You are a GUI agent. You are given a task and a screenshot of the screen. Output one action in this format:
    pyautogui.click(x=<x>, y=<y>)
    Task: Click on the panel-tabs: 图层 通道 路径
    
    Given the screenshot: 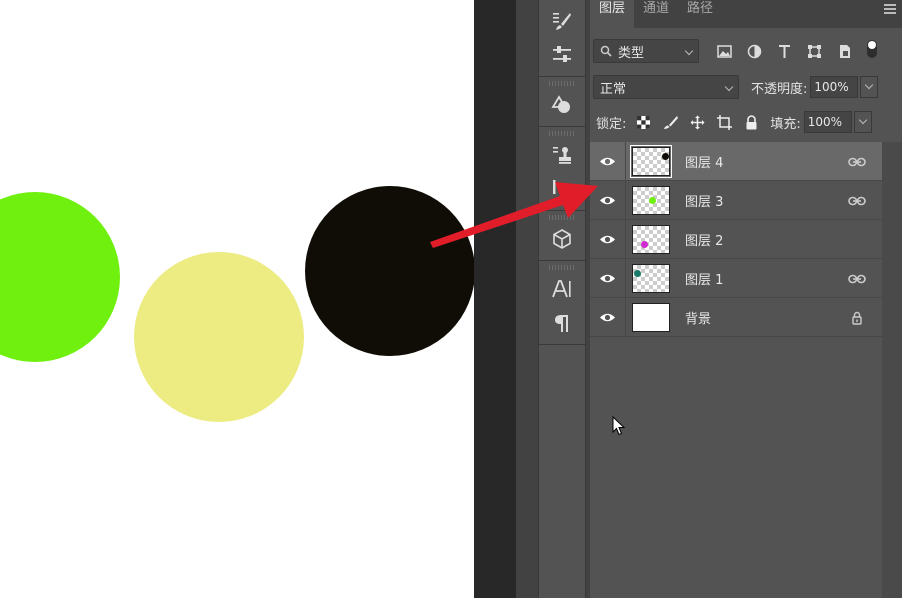 What is the action you would take?
    pyautogui.click(x=746, y=14)
    